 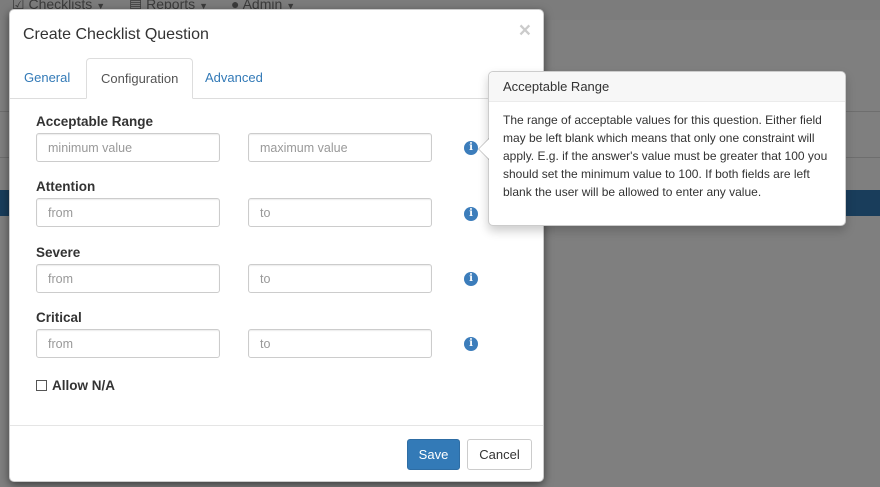 What do you see at coordinates (433, 454) in the screenshot?
I see `save-button: Save` at bounding box center [433, 454].